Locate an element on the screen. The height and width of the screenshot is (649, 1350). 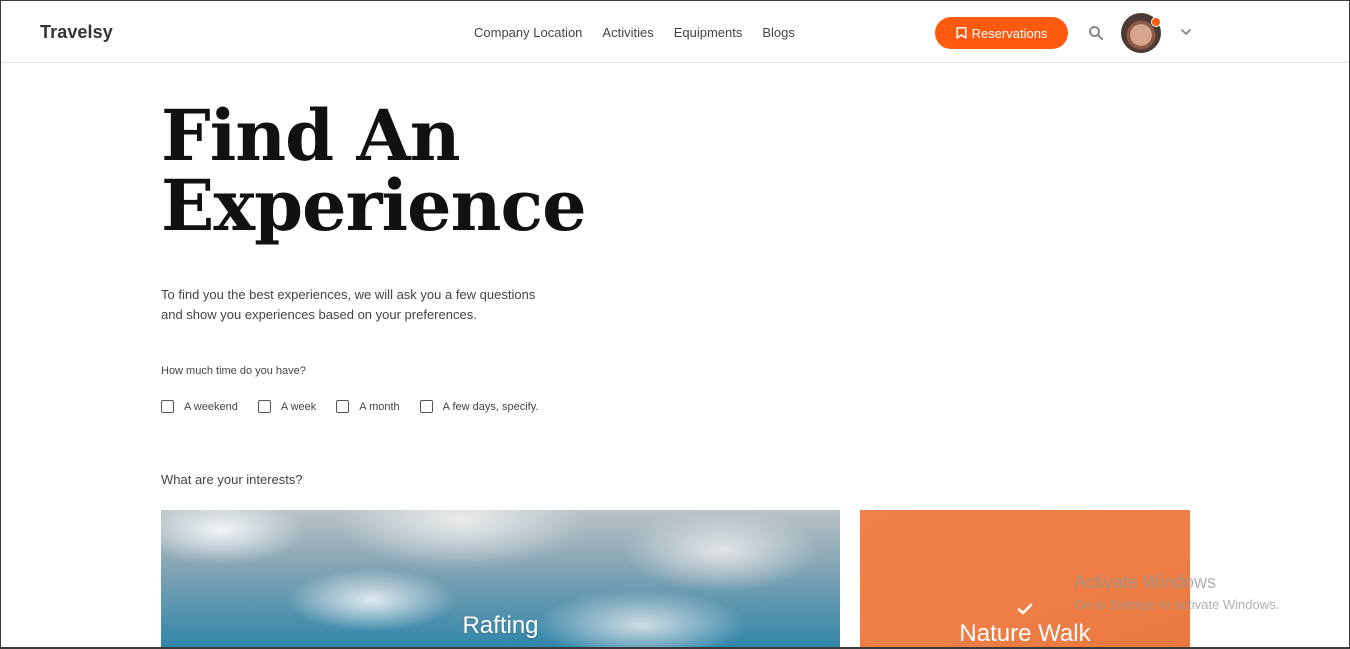
page-title: Find An Experience is located at coordinates (421, 171).